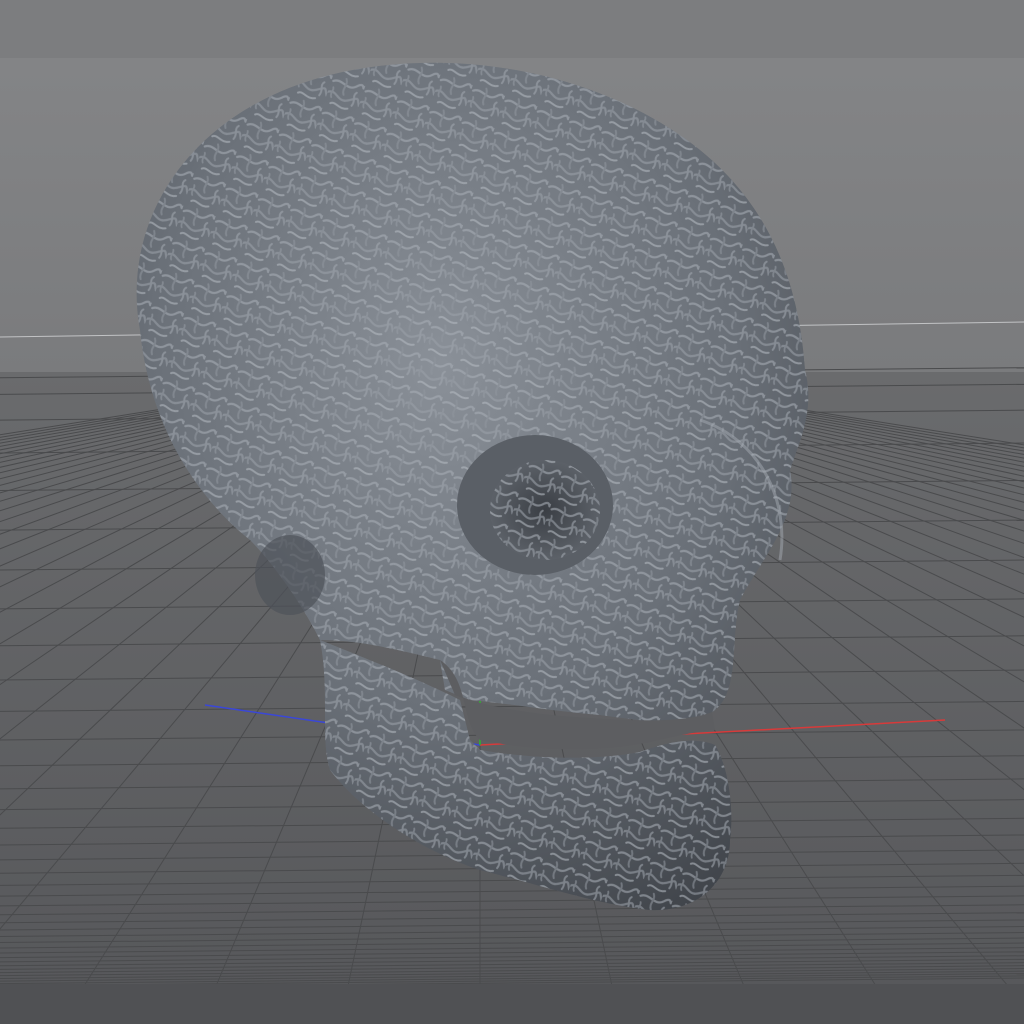 The width and height of the screenshot is (1024, 1024). I want to click on skull-temporal-hollow, so click(290, 575).